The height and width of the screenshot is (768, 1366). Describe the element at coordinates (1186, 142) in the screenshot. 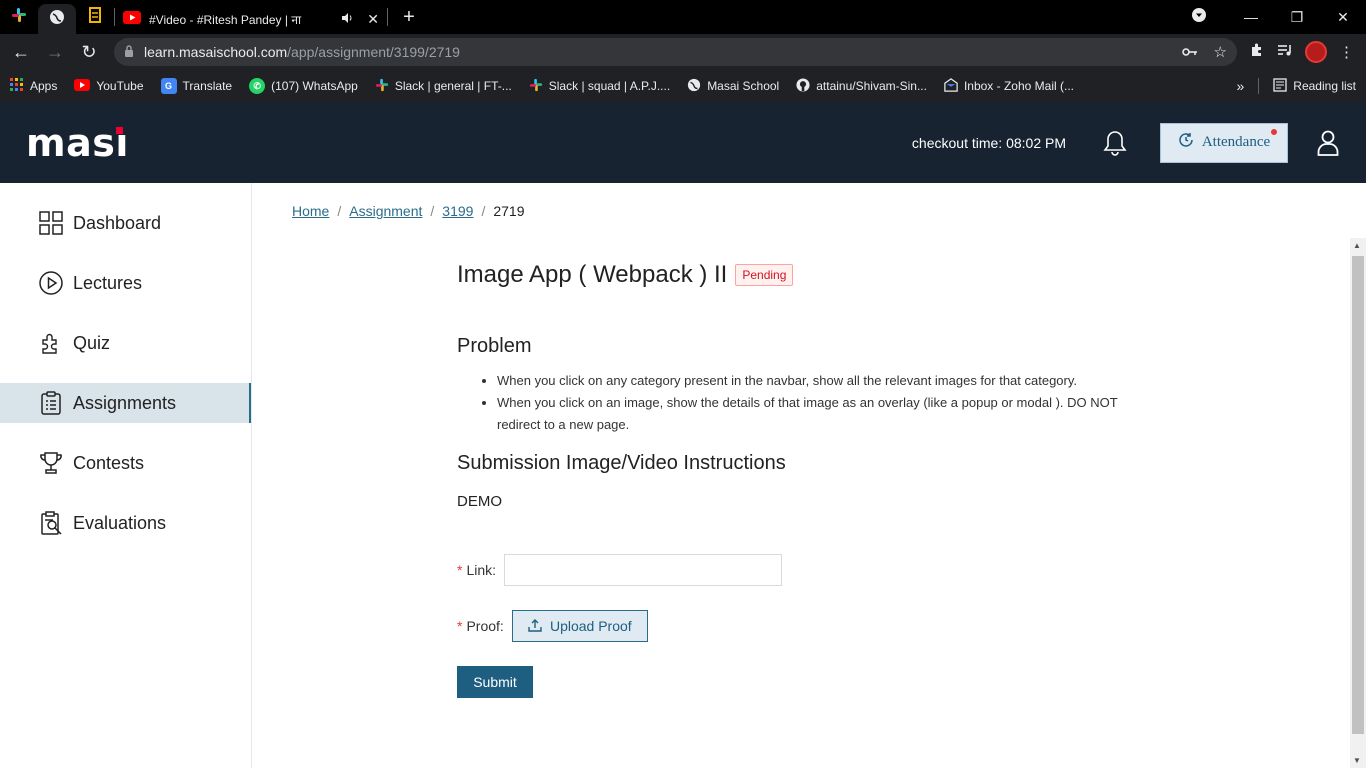

I see `clock-refresh-icon` at that location.